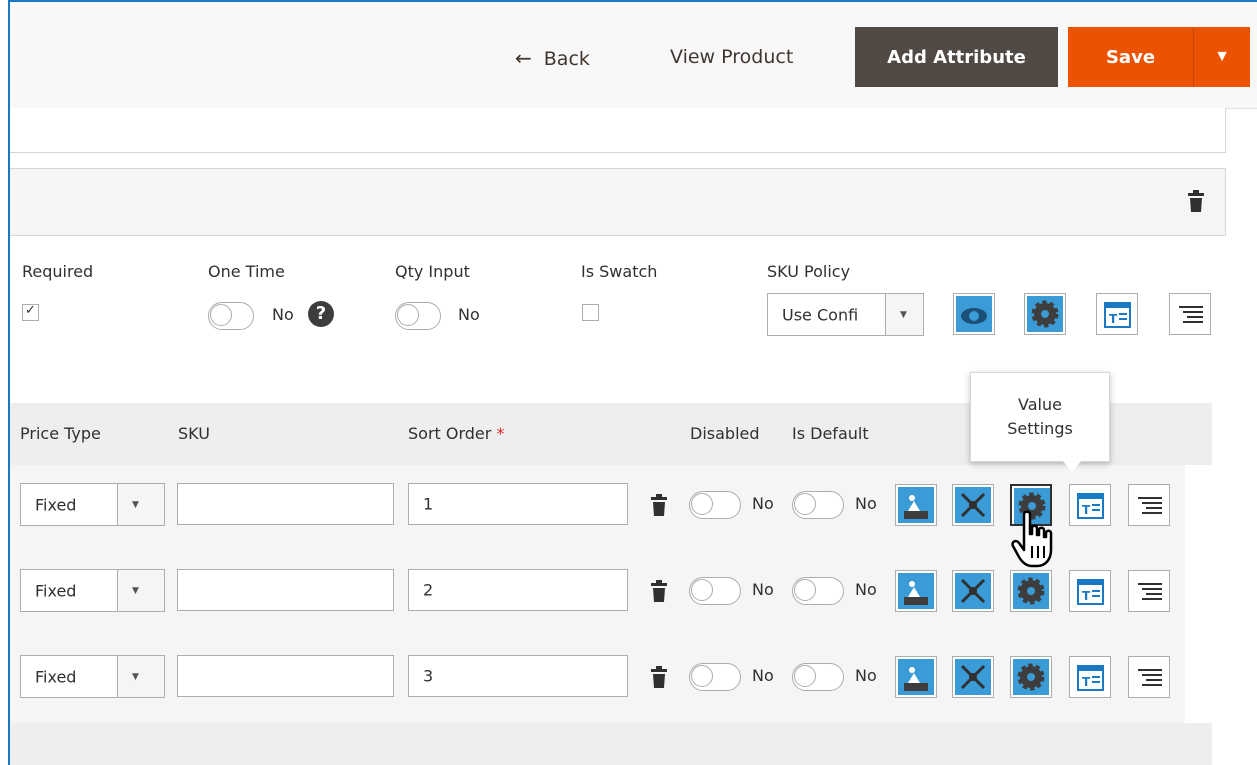  I want to click on option-template-button: T, so click(1117, 314).